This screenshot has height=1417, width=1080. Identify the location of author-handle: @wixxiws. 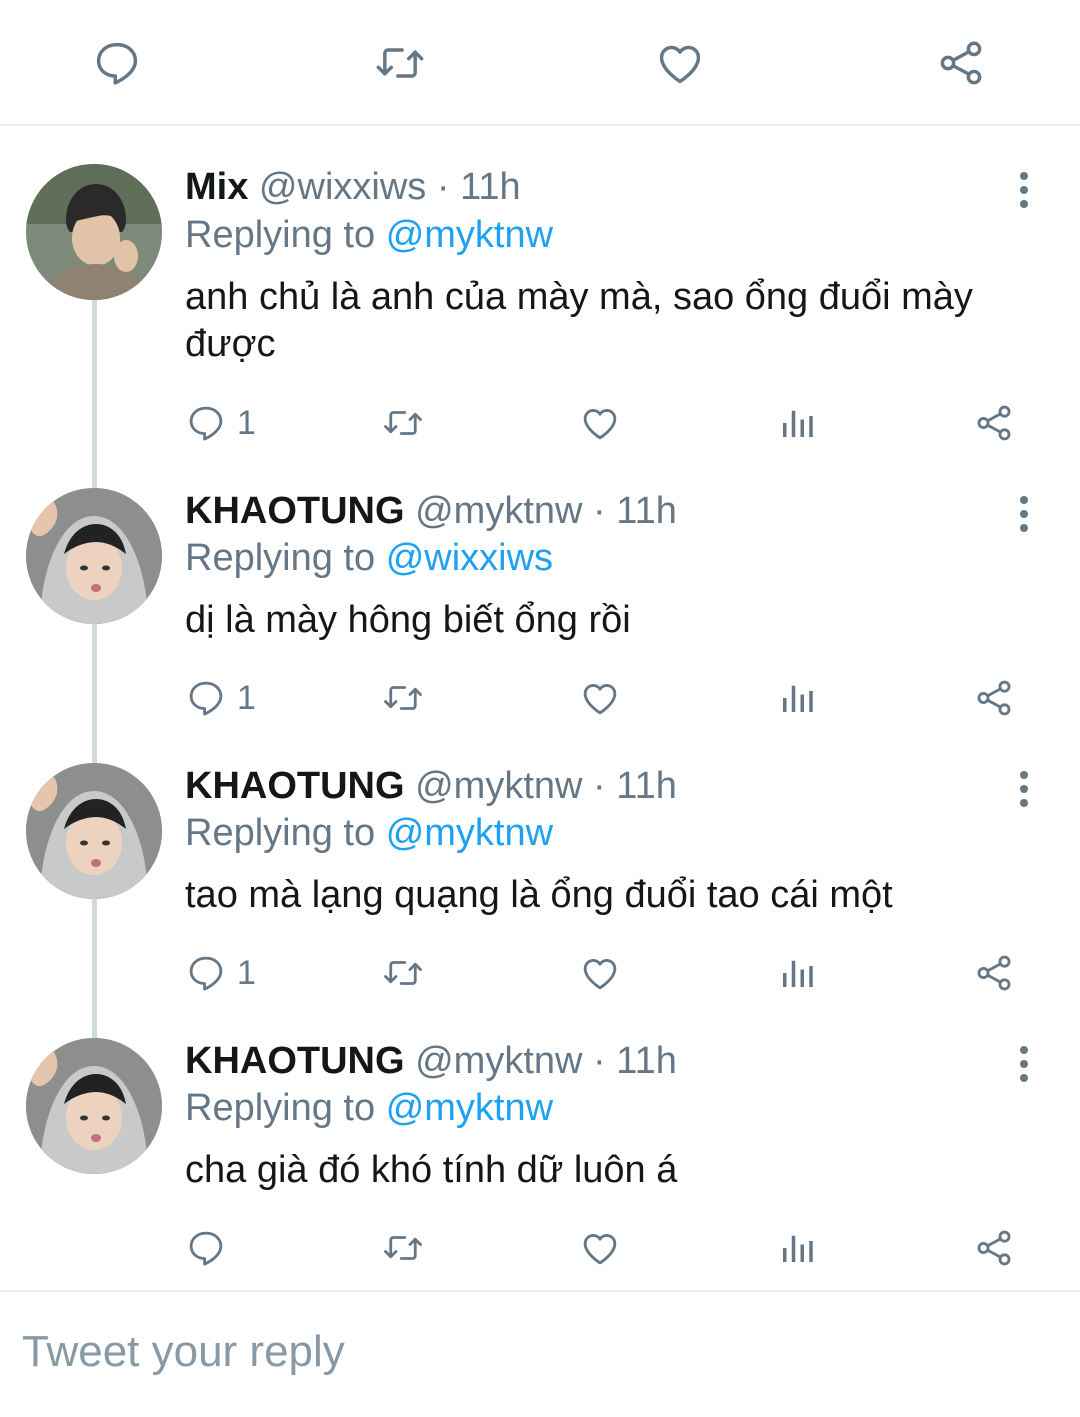
(342, 187).